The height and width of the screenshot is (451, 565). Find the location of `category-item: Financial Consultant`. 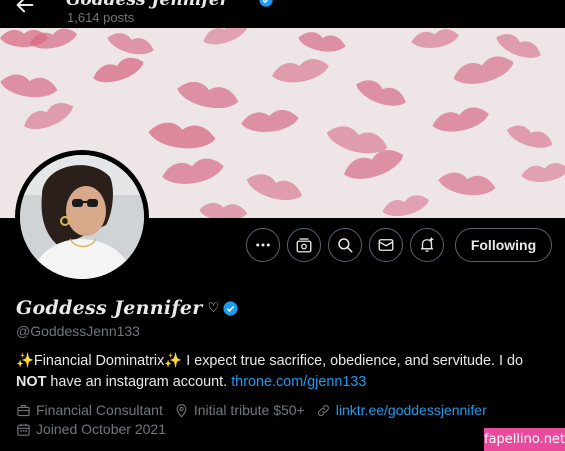

category-item: Financial Consultant is located at coordinates (89, 410).